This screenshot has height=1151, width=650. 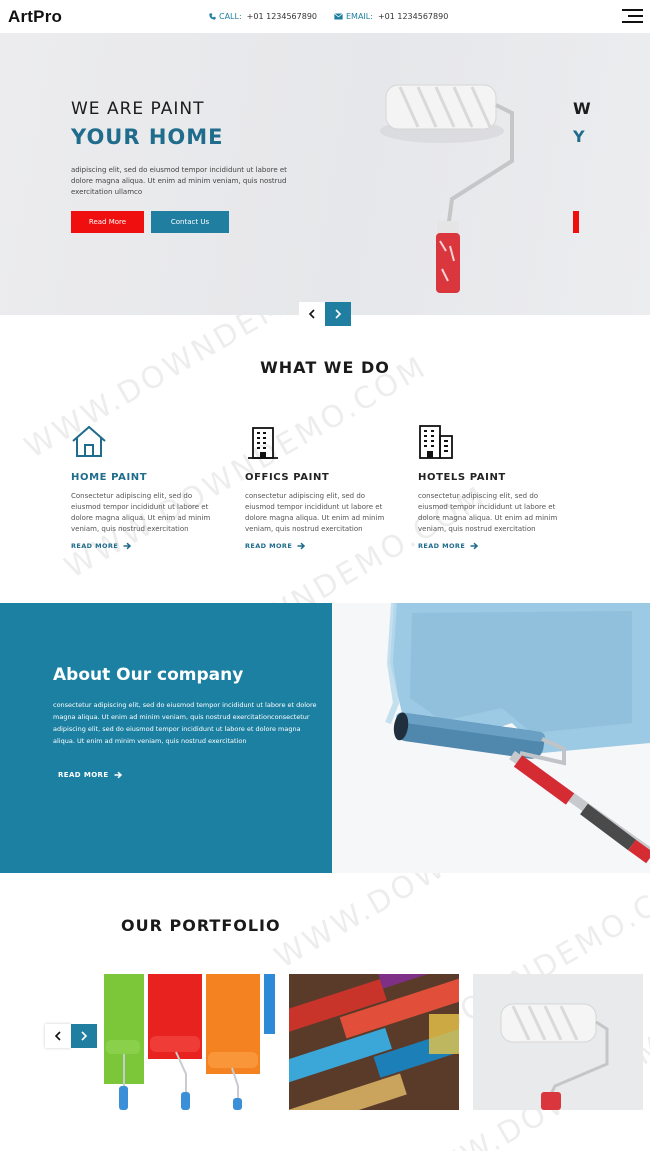 I want to click on phone-icon, so click(x=212, y=16).